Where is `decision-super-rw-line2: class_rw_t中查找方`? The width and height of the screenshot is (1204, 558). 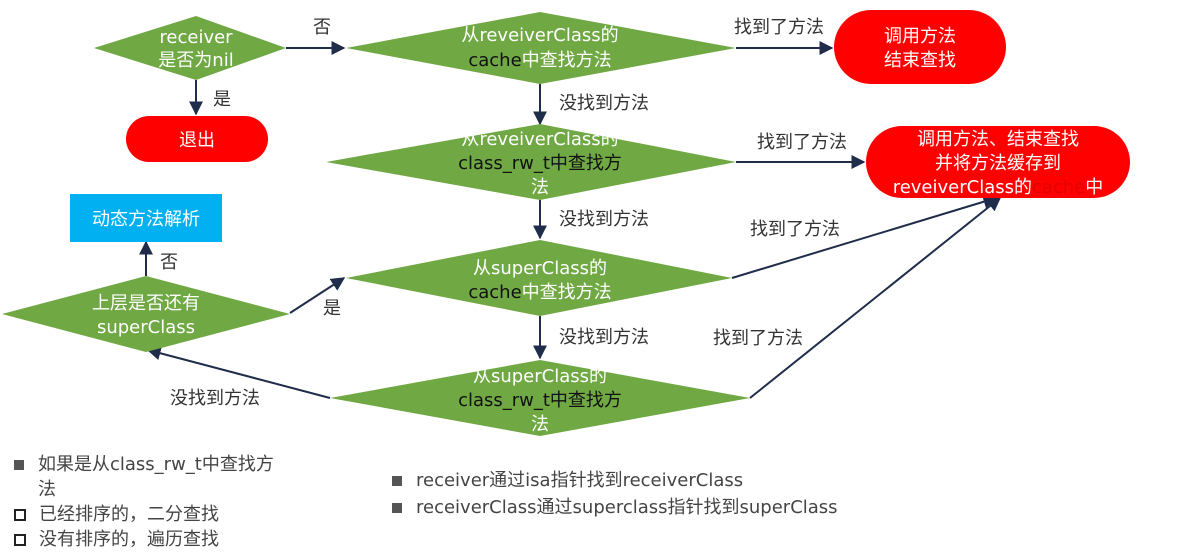
decision-super-rw-line2: class_rw_t中查找方 is located at coordinates (540, 400).